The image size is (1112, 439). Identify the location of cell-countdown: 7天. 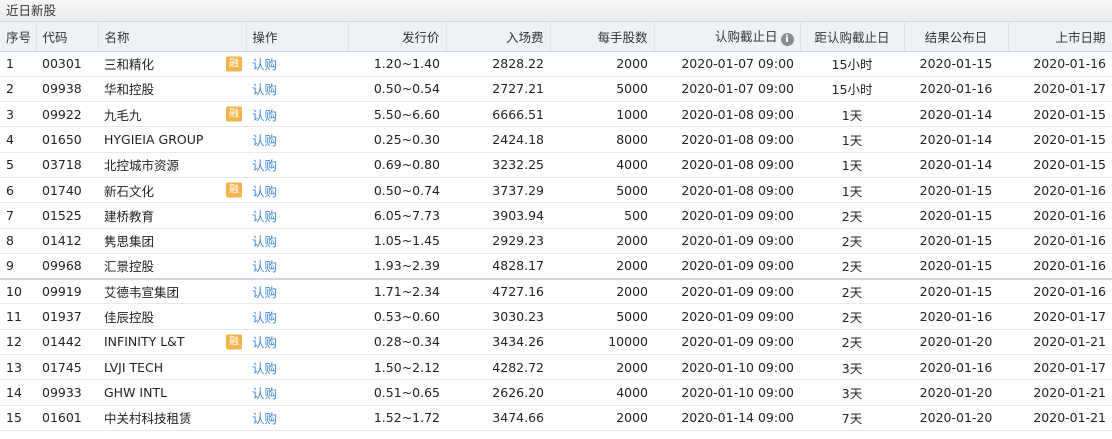
(852, 418).